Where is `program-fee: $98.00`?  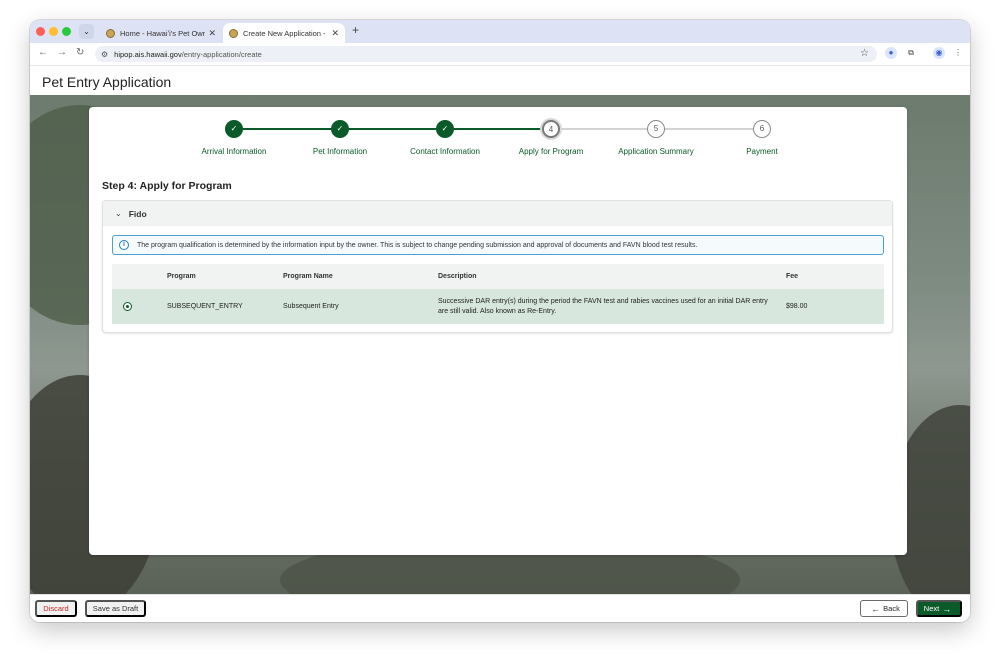 program-fee: $98.00 is located at coordinates (797, 306).